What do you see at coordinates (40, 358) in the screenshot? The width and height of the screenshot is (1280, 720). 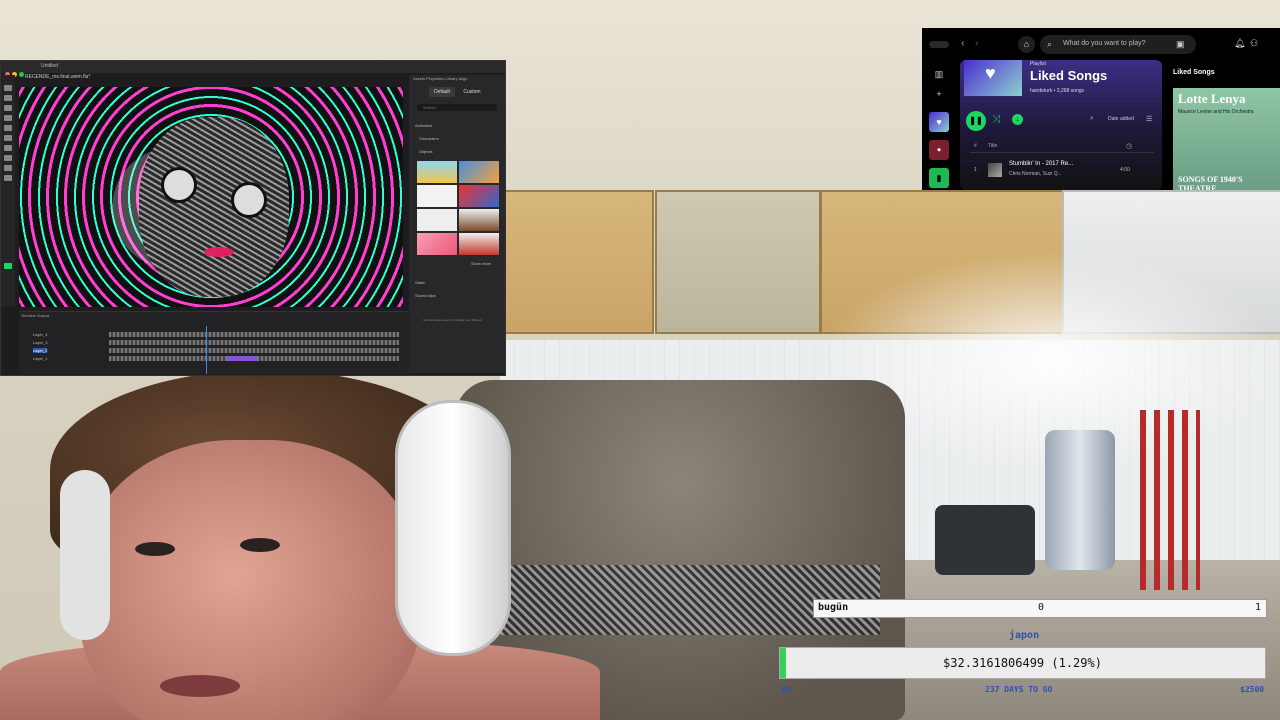 I see `layer-name: Layer_1` at bounding box center [40, 358].